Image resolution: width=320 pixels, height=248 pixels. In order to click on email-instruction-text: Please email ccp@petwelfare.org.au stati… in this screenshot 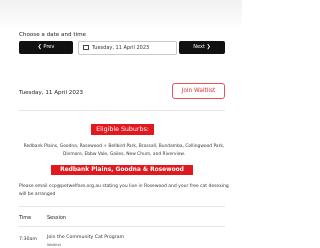, I will do `click(124, 190)`.